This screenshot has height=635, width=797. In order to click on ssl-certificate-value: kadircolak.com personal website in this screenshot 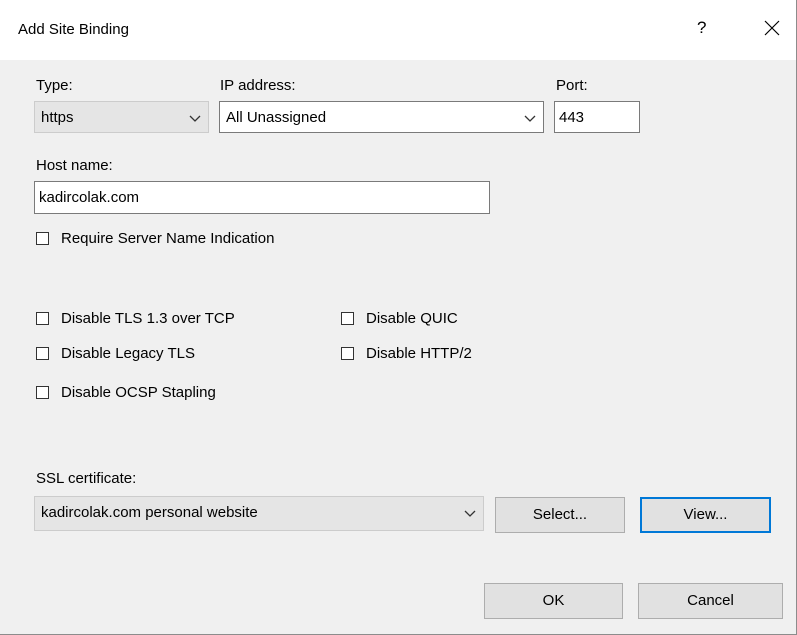, I will do `click(149, 512)`.